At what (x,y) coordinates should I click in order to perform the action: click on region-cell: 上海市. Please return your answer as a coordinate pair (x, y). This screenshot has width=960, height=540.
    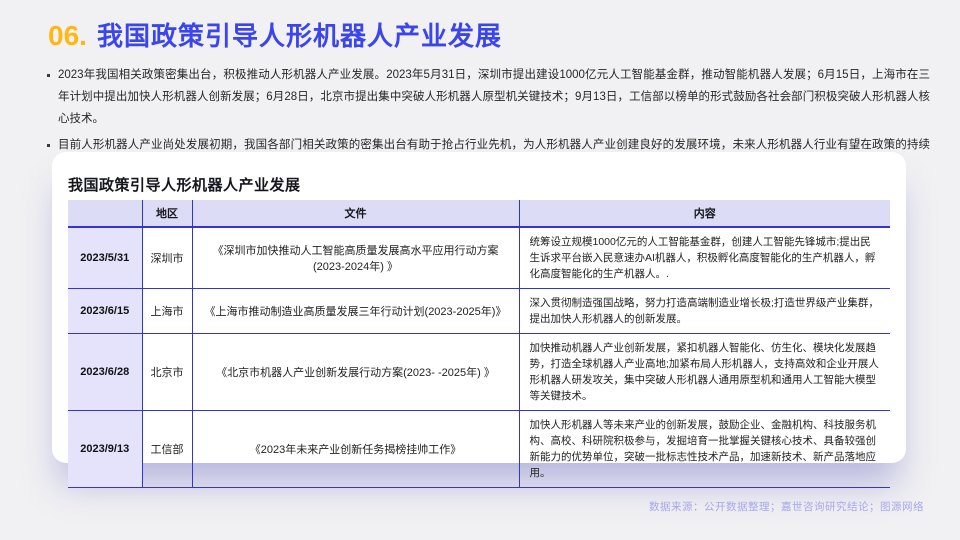
    Looking at the image, I should click on (166, 311).